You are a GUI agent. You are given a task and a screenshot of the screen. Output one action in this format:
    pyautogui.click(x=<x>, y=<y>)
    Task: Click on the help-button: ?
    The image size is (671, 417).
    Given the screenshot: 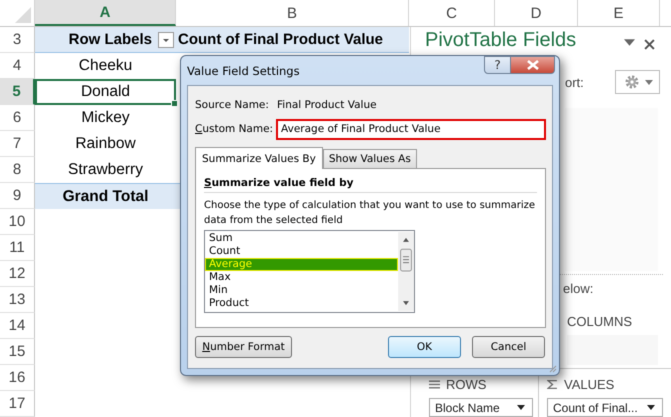 What is the action you would take?
    pyautogui.click(x=497, y=65)
    